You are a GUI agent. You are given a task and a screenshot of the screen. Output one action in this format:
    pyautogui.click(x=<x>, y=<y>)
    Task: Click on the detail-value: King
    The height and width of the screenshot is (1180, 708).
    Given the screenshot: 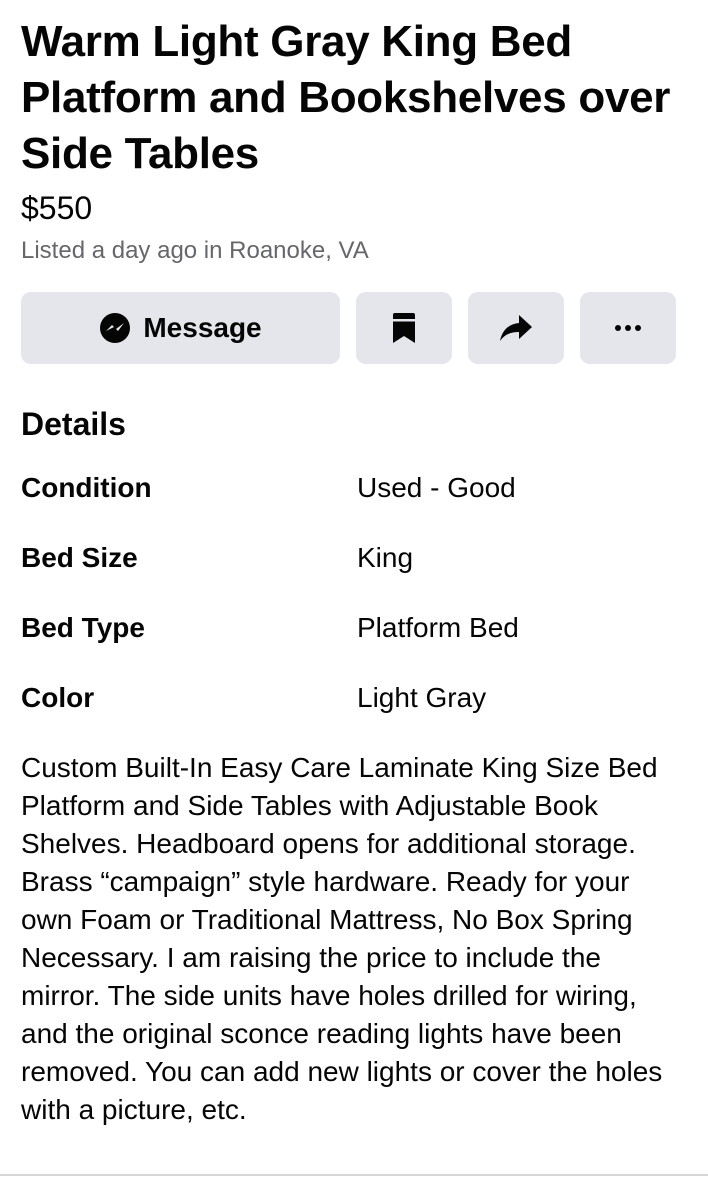 What is the action you would take?
    pyautogui.click(x=385, y=557)
    